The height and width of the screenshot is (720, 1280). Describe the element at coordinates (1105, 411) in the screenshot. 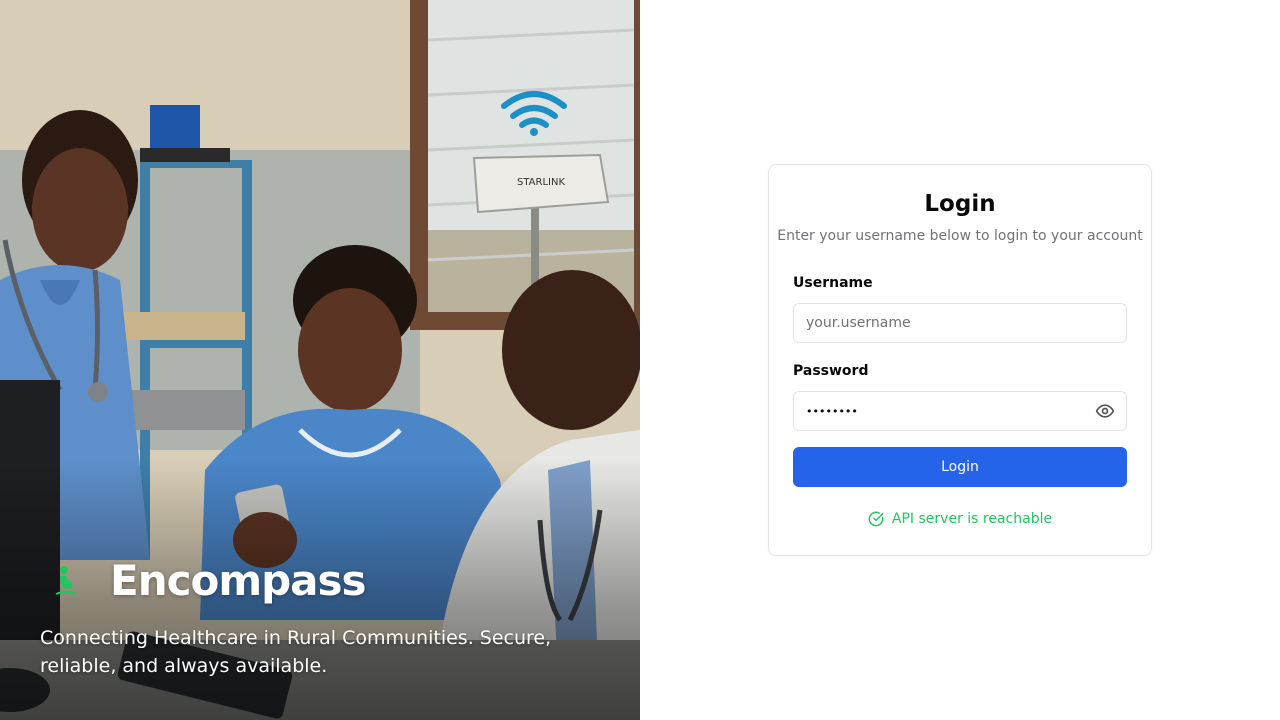

I see `eye-icon` at that location.